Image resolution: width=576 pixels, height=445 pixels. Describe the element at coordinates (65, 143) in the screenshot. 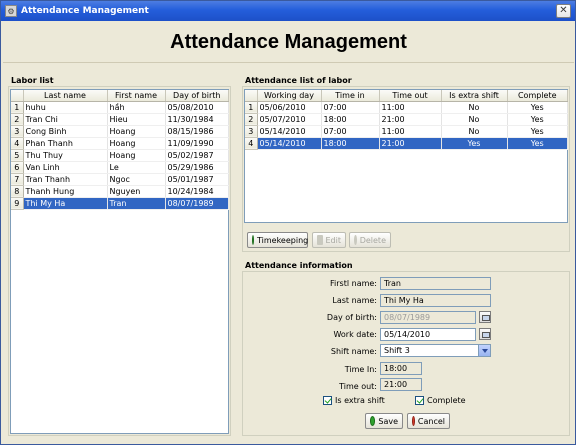

I see `cell-last-name: Phan Thanh` at that location.